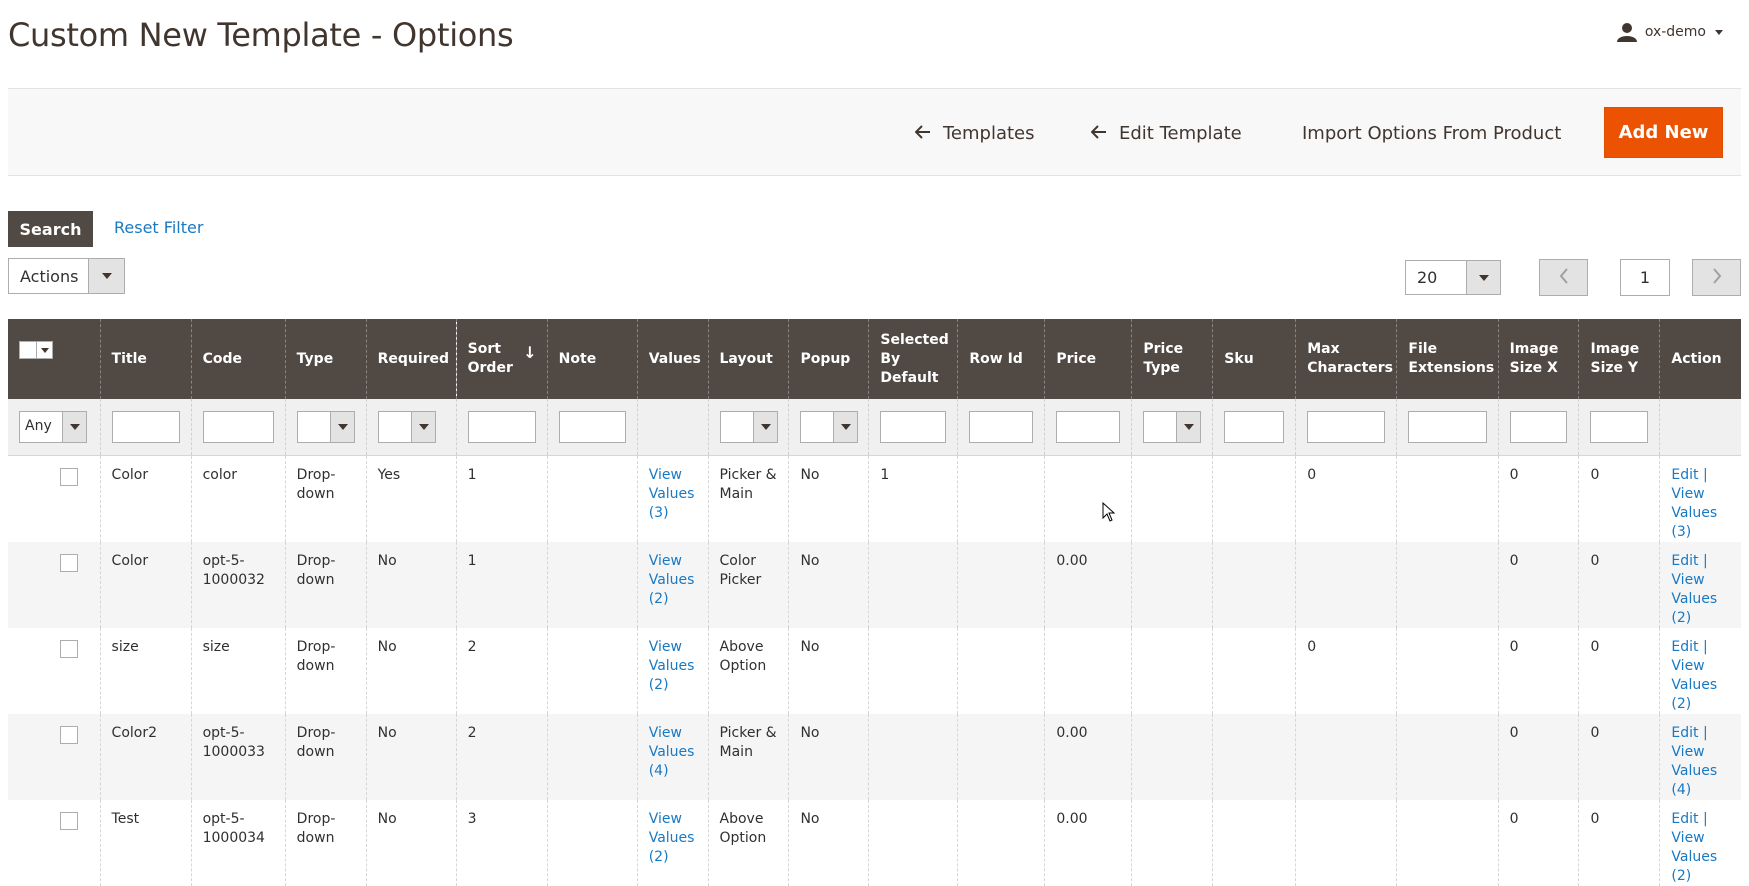 Image resolution: width=1749 pixels, height=886 pixels. Describe the element at coordinates (1346, 359) in the screenshot. I see `column-header-max-characters: Max Characters` at that location.